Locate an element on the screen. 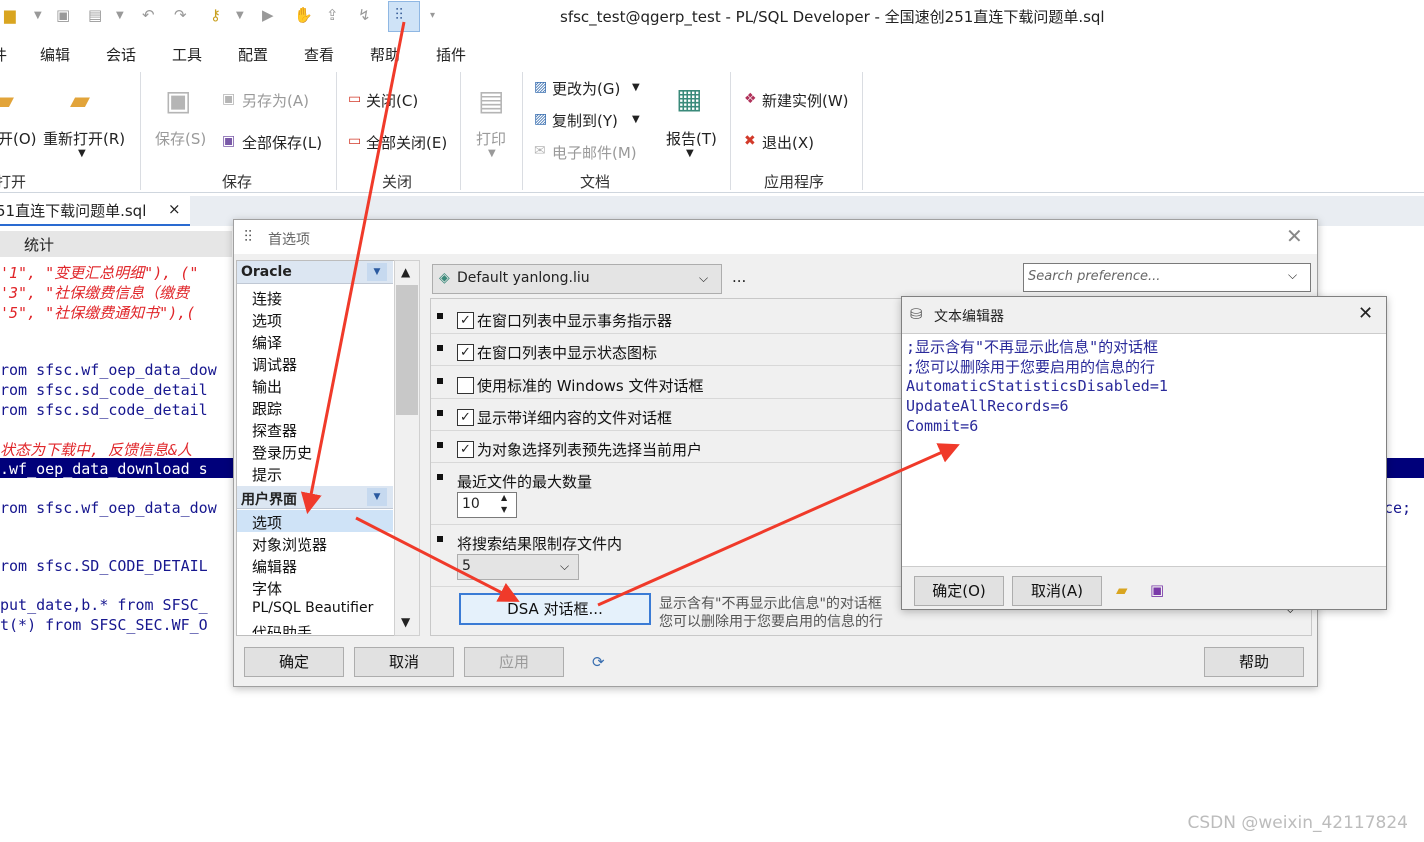 The image size is (1424, 842). tree-item-oracle-debugger: 调试器 is located at coordinates (274, 364).